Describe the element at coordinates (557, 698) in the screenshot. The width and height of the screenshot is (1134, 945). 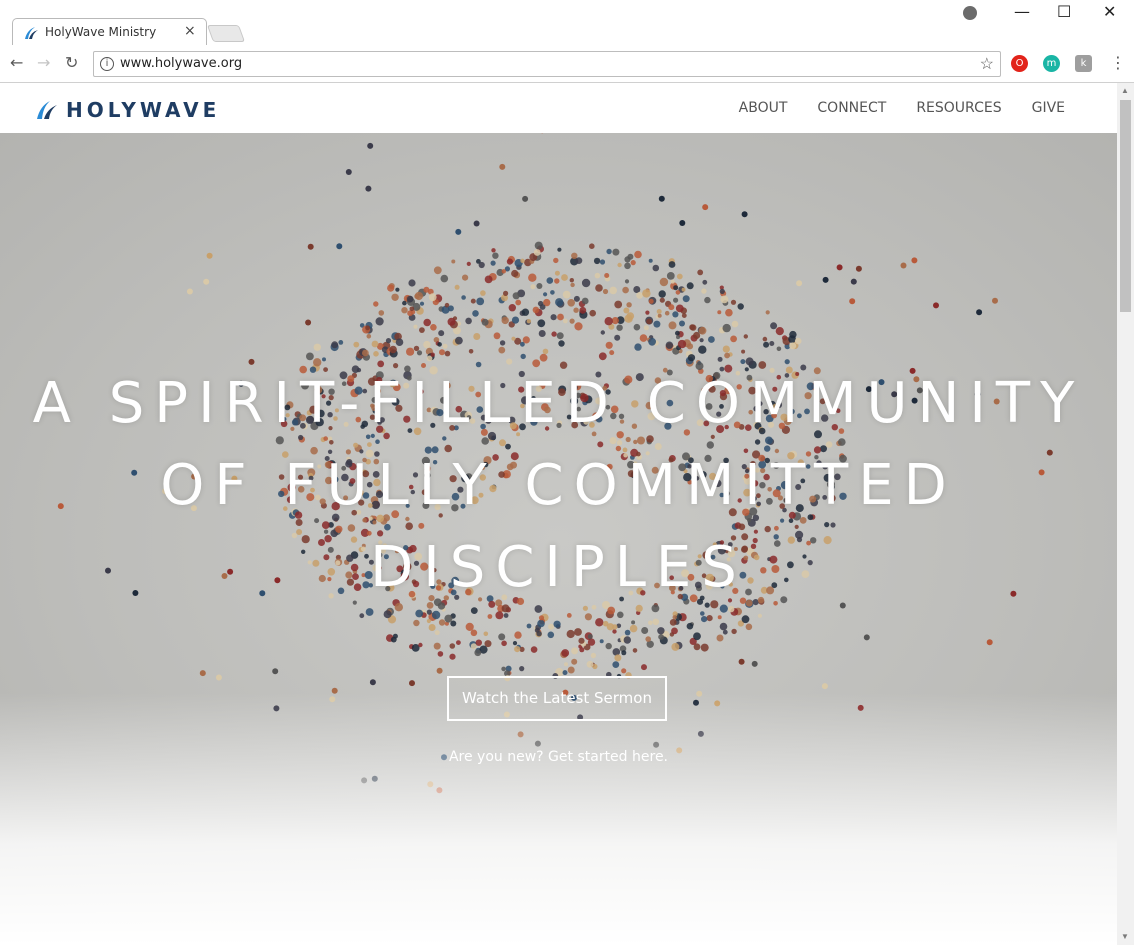
I see `watch-sermon-button: Watch the Latest Sermon` at that location.